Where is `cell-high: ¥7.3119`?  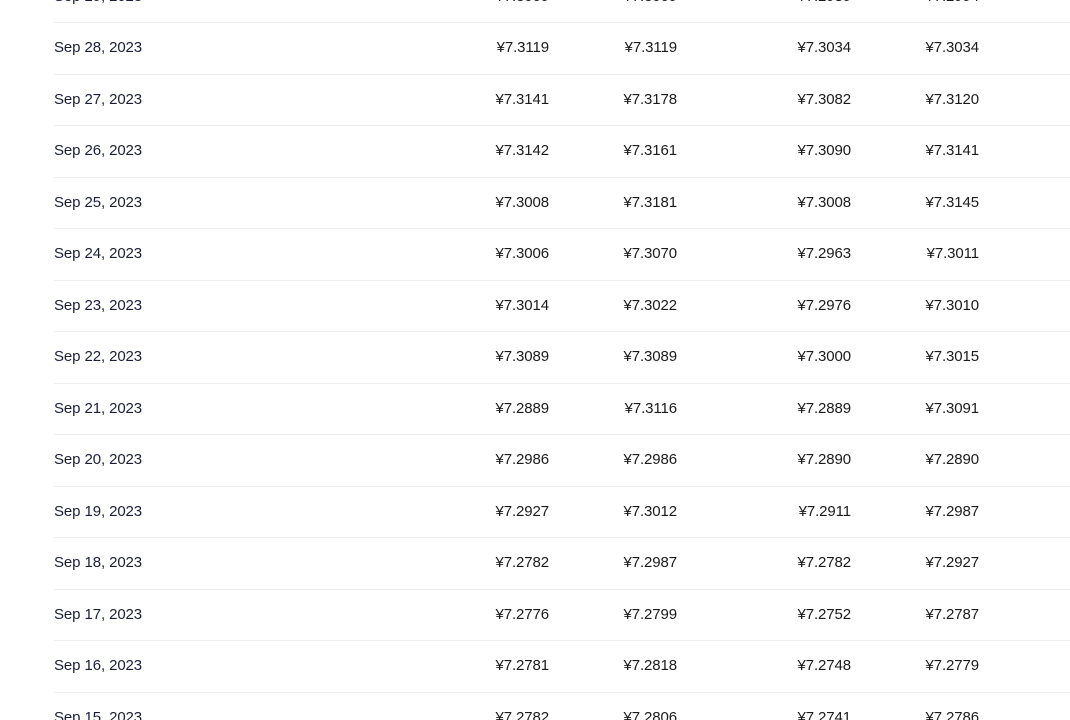
cell-high: ¥7.3119 is located at coordinates (613, 48).